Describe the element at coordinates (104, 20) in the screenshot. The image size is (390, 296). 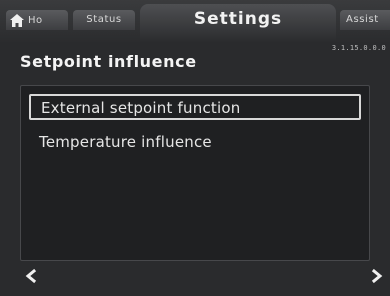
I see `tab-status: Status` at that location.